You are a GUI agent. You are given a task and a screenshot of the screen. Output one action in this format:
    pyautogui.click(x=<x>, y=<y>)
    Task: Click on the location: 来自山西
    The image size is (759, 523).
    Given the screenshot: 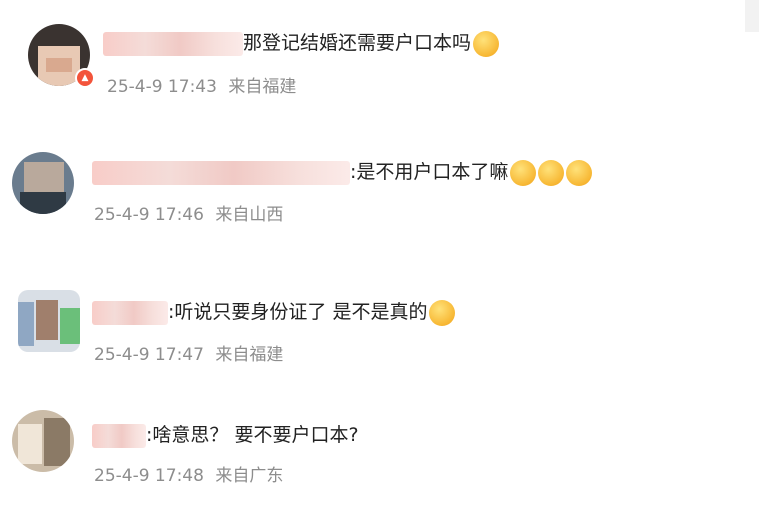 What is the action you would take?
    pyautogui.click(x=249, y=215)
    